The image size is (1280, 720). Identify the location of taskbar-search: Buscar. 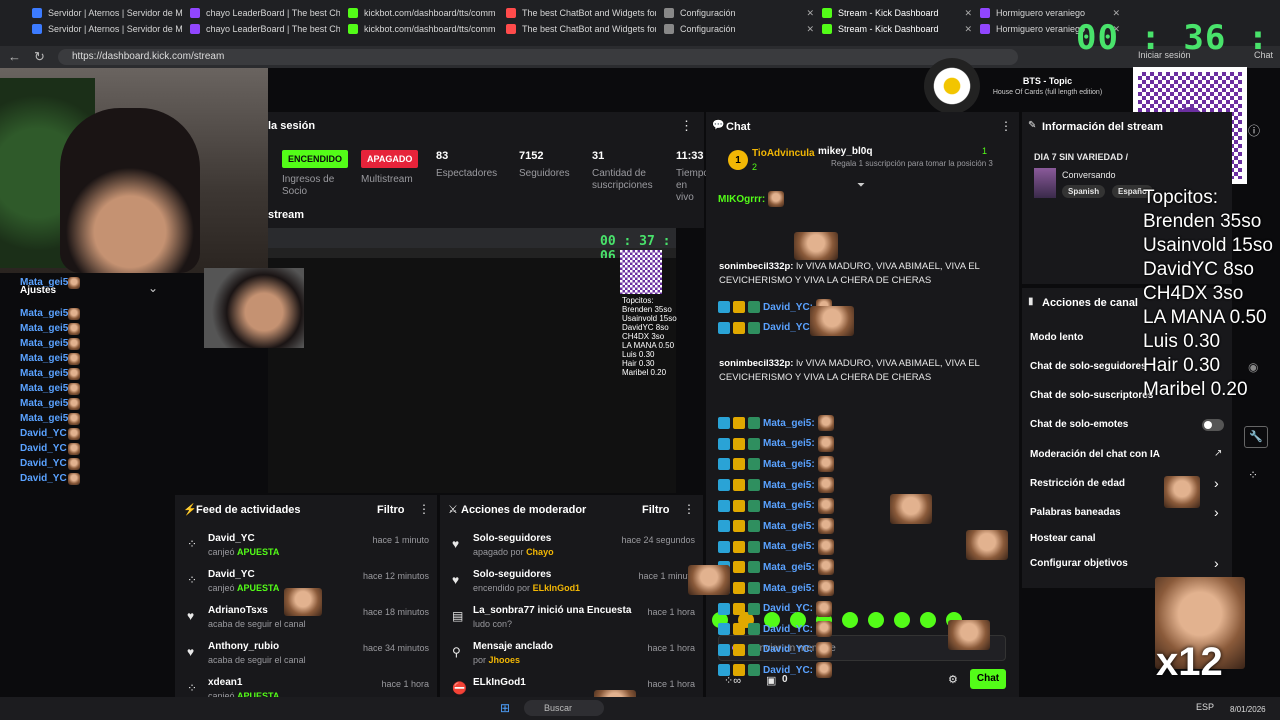
(564, 708).